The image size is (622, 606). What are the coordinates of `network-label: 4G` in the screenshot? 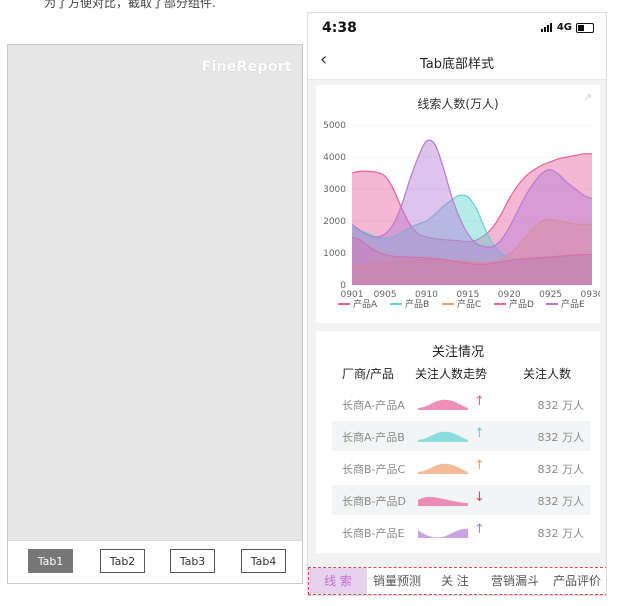 It's located at (564, 27).